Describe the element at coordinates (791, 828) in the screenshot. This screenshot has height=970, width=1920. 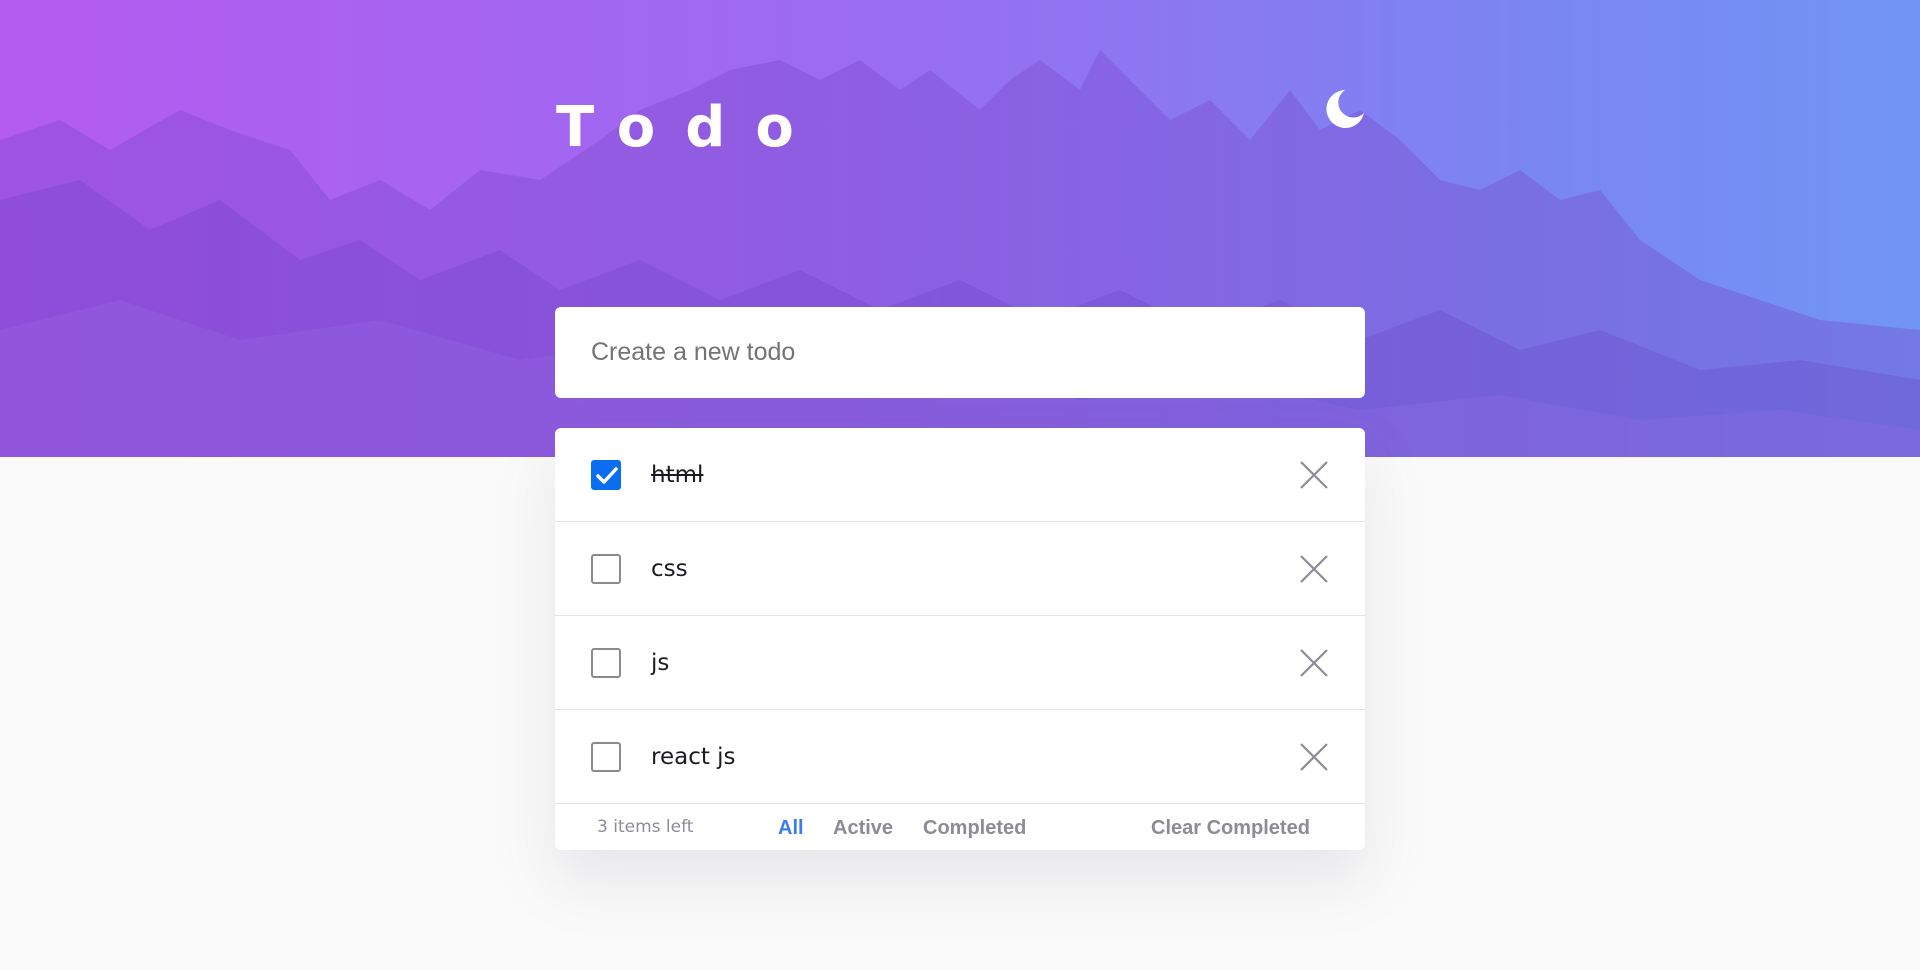
I see `filter-all: All` at that location.